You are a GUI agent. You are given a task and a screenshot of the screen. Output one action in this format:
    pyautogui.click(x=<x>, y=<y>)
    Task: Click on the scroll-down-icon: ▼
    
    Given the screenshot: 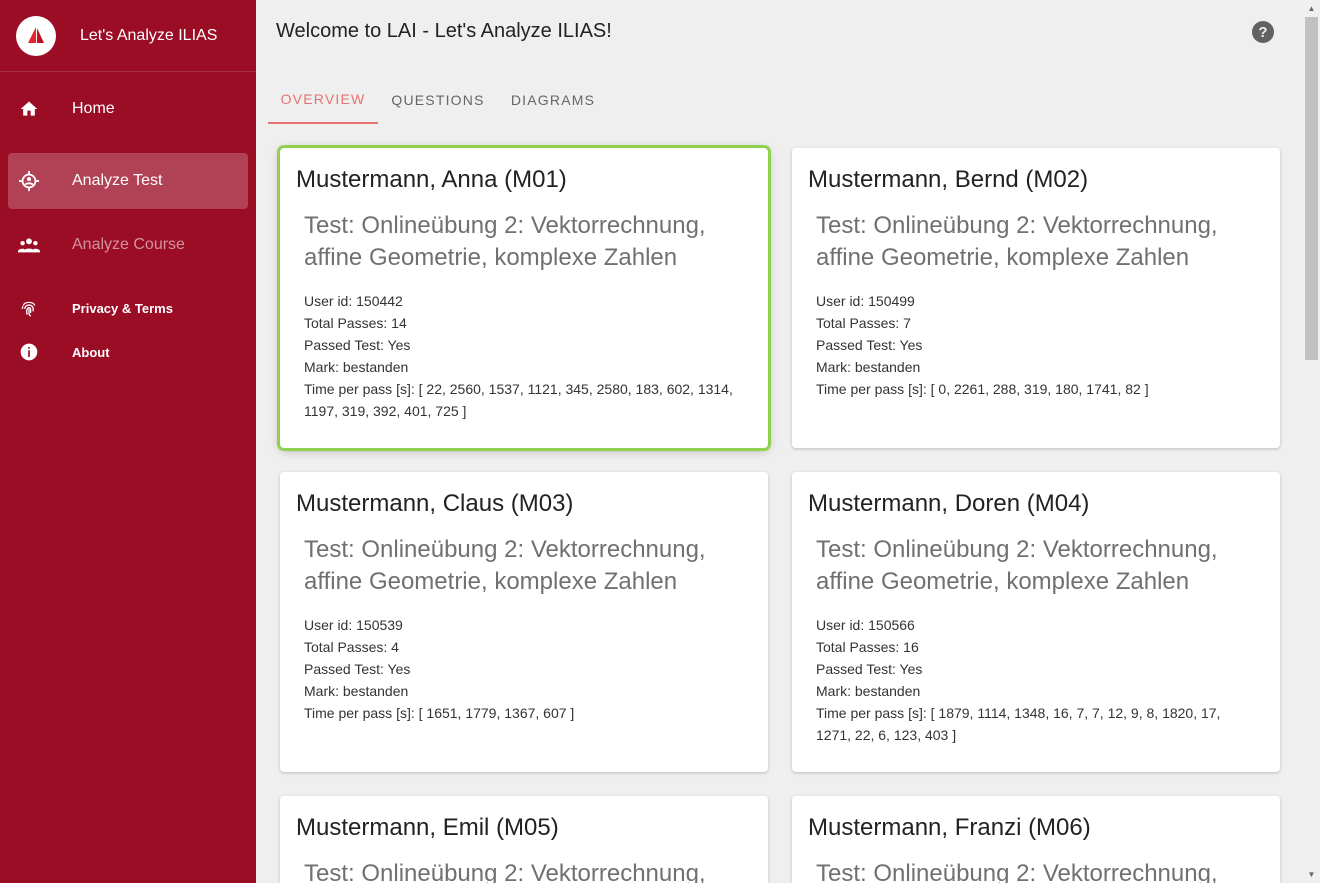 What is the action you would take?
    pyautogui.click(x=1311, y=874)
    